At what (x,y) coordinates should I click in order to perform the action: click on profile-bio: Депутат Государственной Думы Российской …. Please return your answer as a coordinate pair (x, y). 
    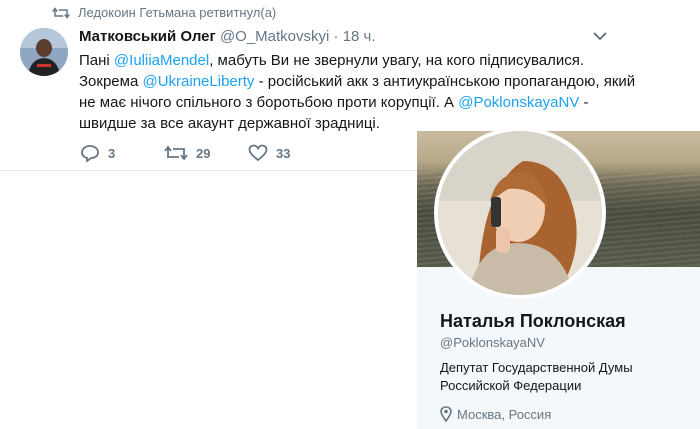
    Looking at the image, I should click on (536, 376).